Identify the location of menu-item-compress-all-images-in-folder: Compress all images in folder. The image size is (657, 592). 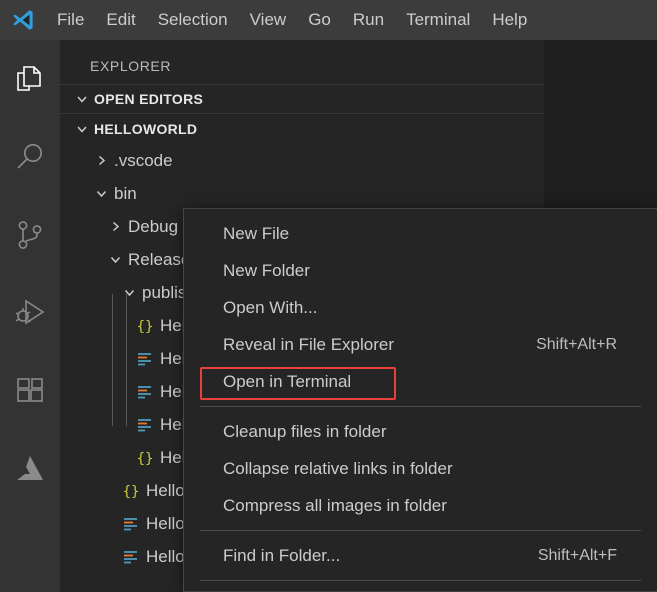
(420, 505).